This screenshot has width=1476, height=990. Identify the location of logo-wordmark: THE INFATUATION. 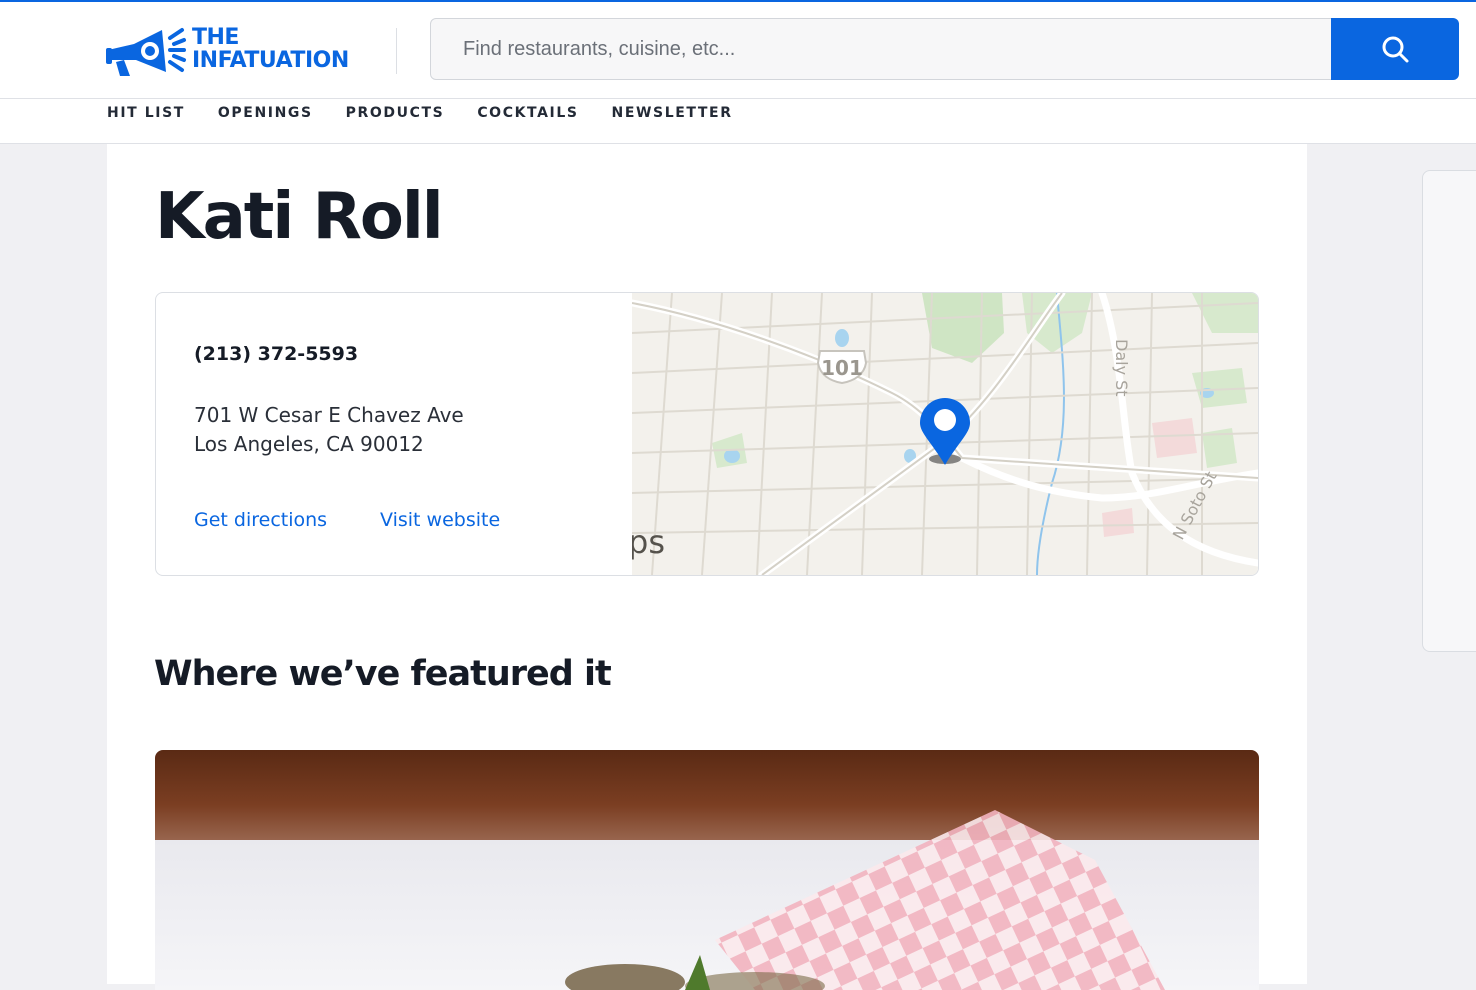
(270, 49).